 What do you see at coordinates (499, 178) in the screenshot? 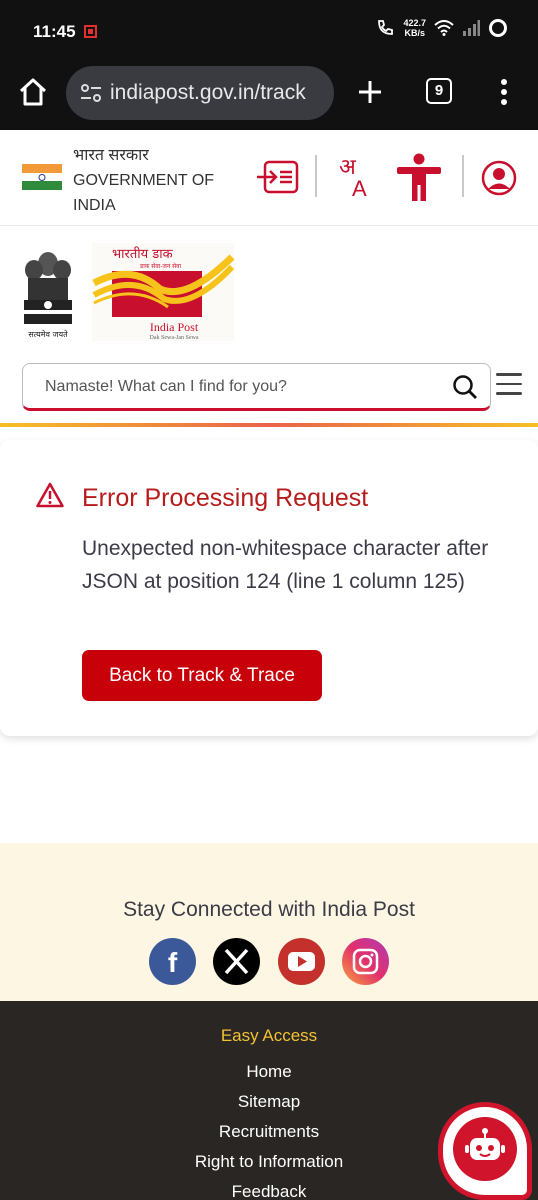
I see `user-profile-icon` at bounding box center [499, 178].